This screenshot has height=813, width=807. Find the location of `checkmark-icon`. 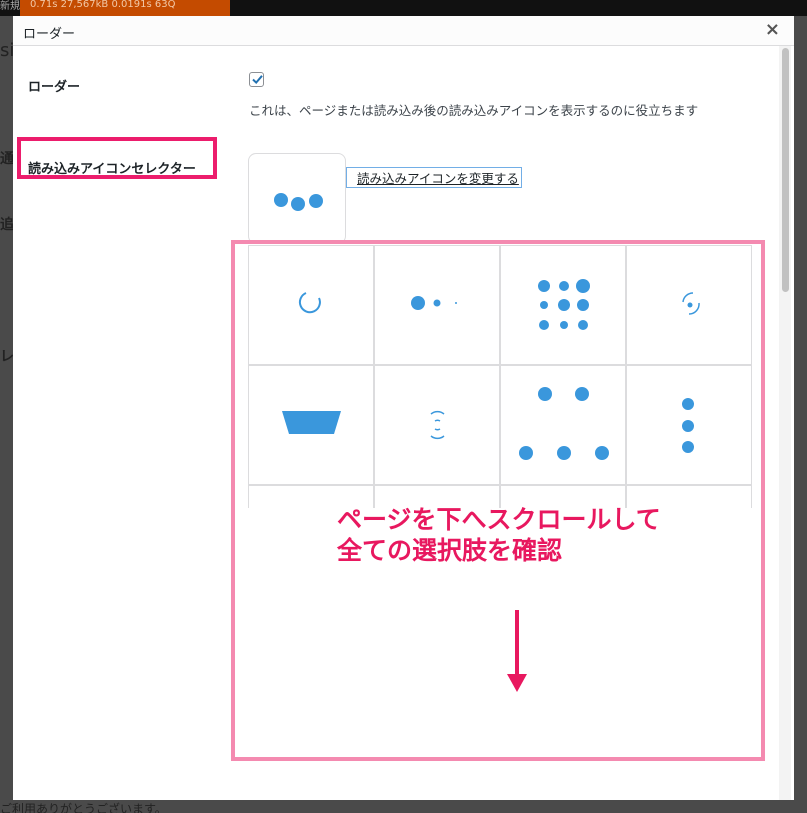

checkmark-icon is located at coordinates (257, 80).